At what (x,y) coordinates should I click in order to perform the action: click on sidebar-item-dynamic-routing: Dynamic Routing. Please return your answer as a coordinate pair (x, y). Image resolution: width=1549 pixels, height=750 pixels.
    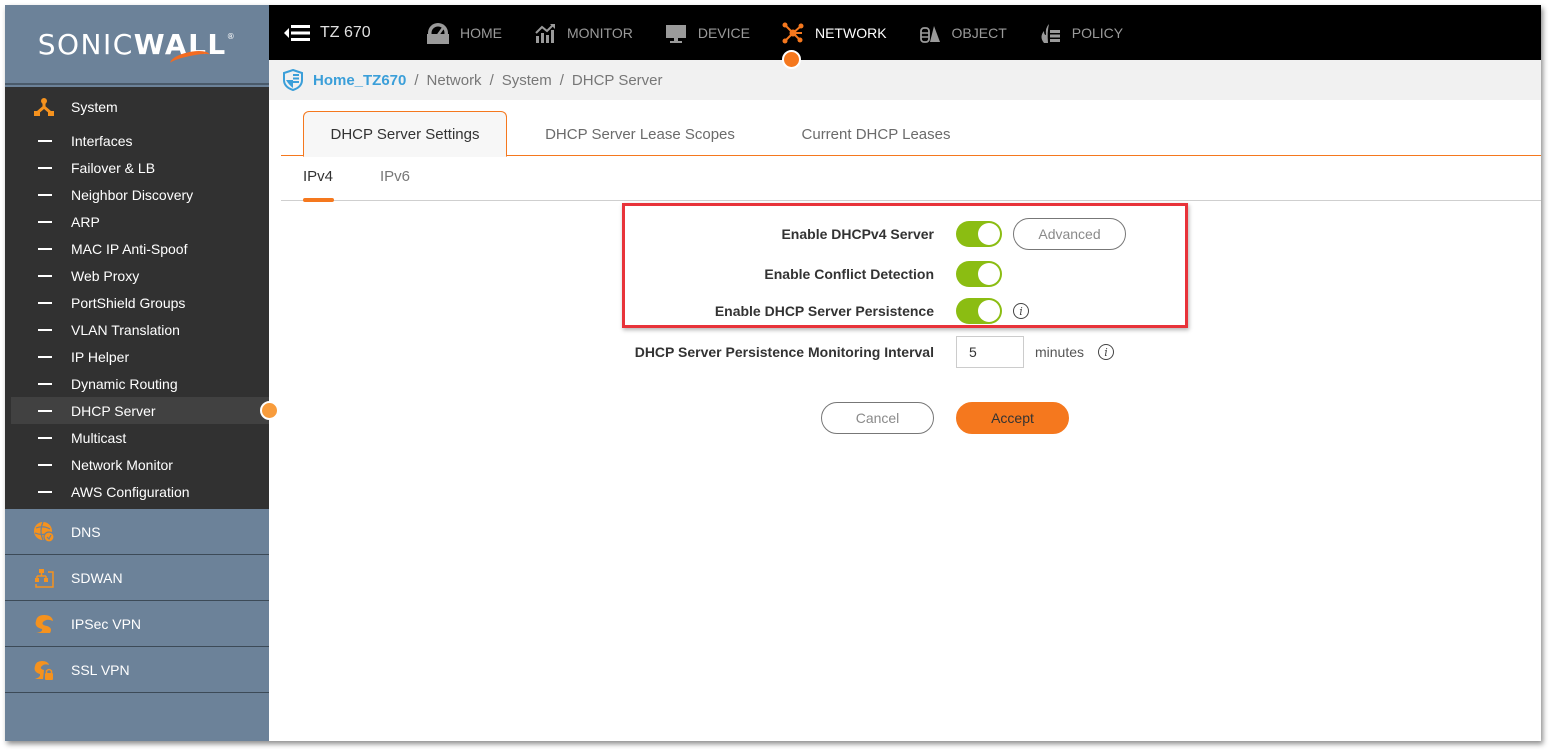
    Looking at the image, I should click on (137, 383).